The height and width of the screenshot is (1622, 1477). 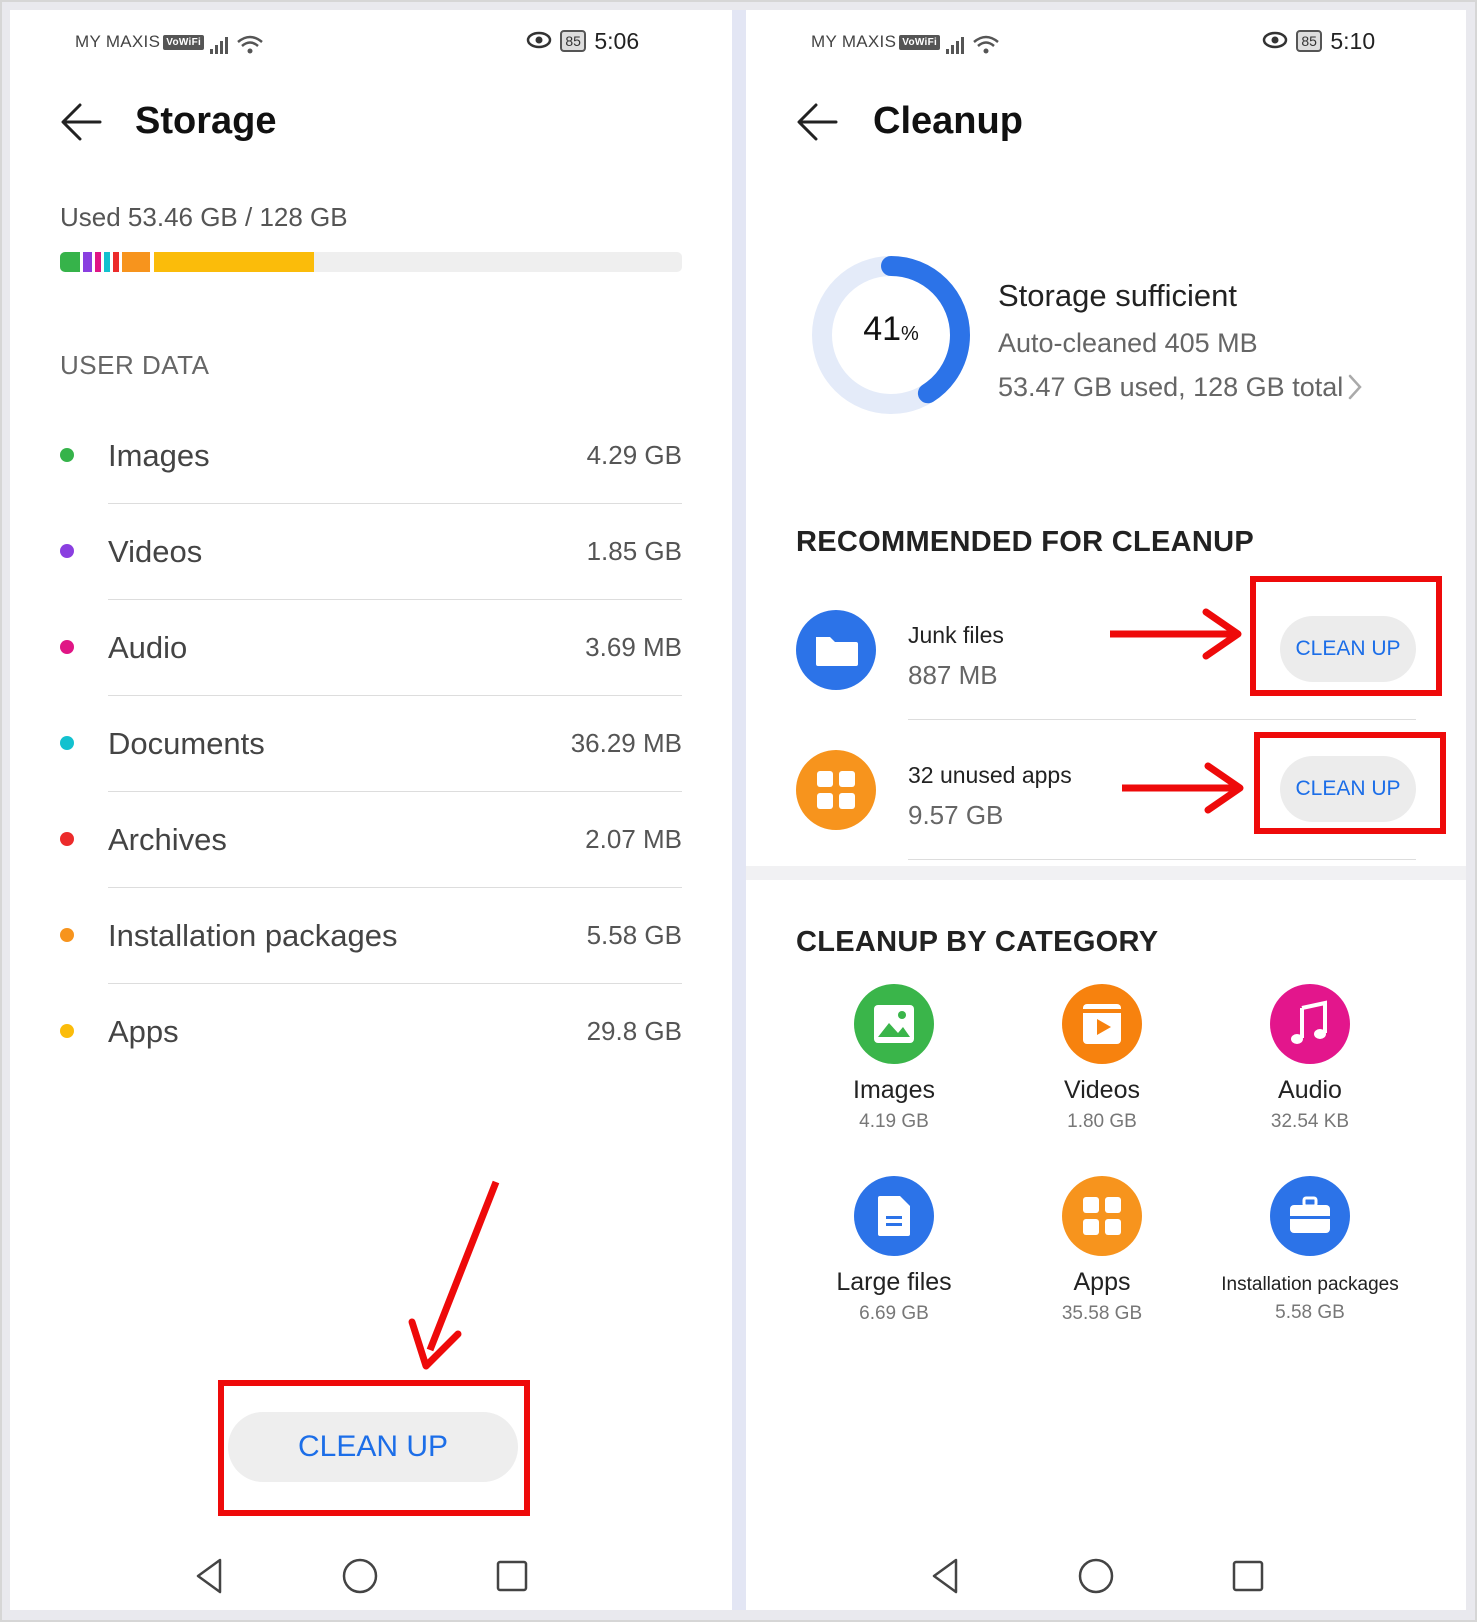 What do you see at coordinates (634, 1031) in the screenshot?
I see `category-size: 29.8 GB` at bounding box center [634, 1031].